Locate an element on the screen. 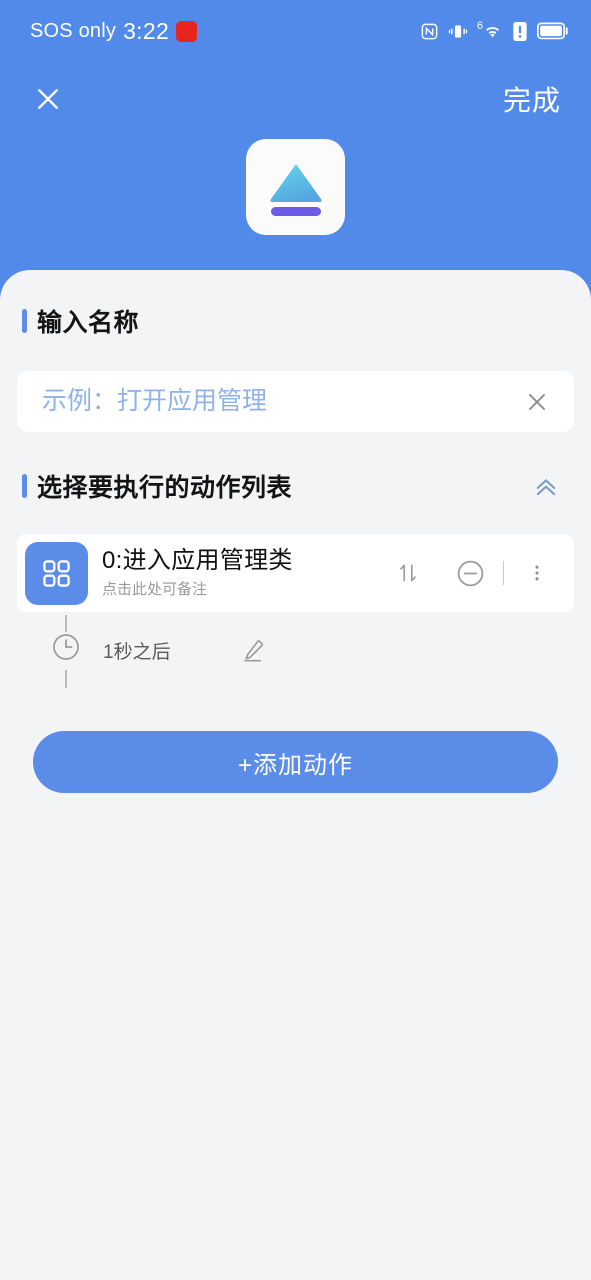  collapse-actions-button is located at coordinates (546, 486).